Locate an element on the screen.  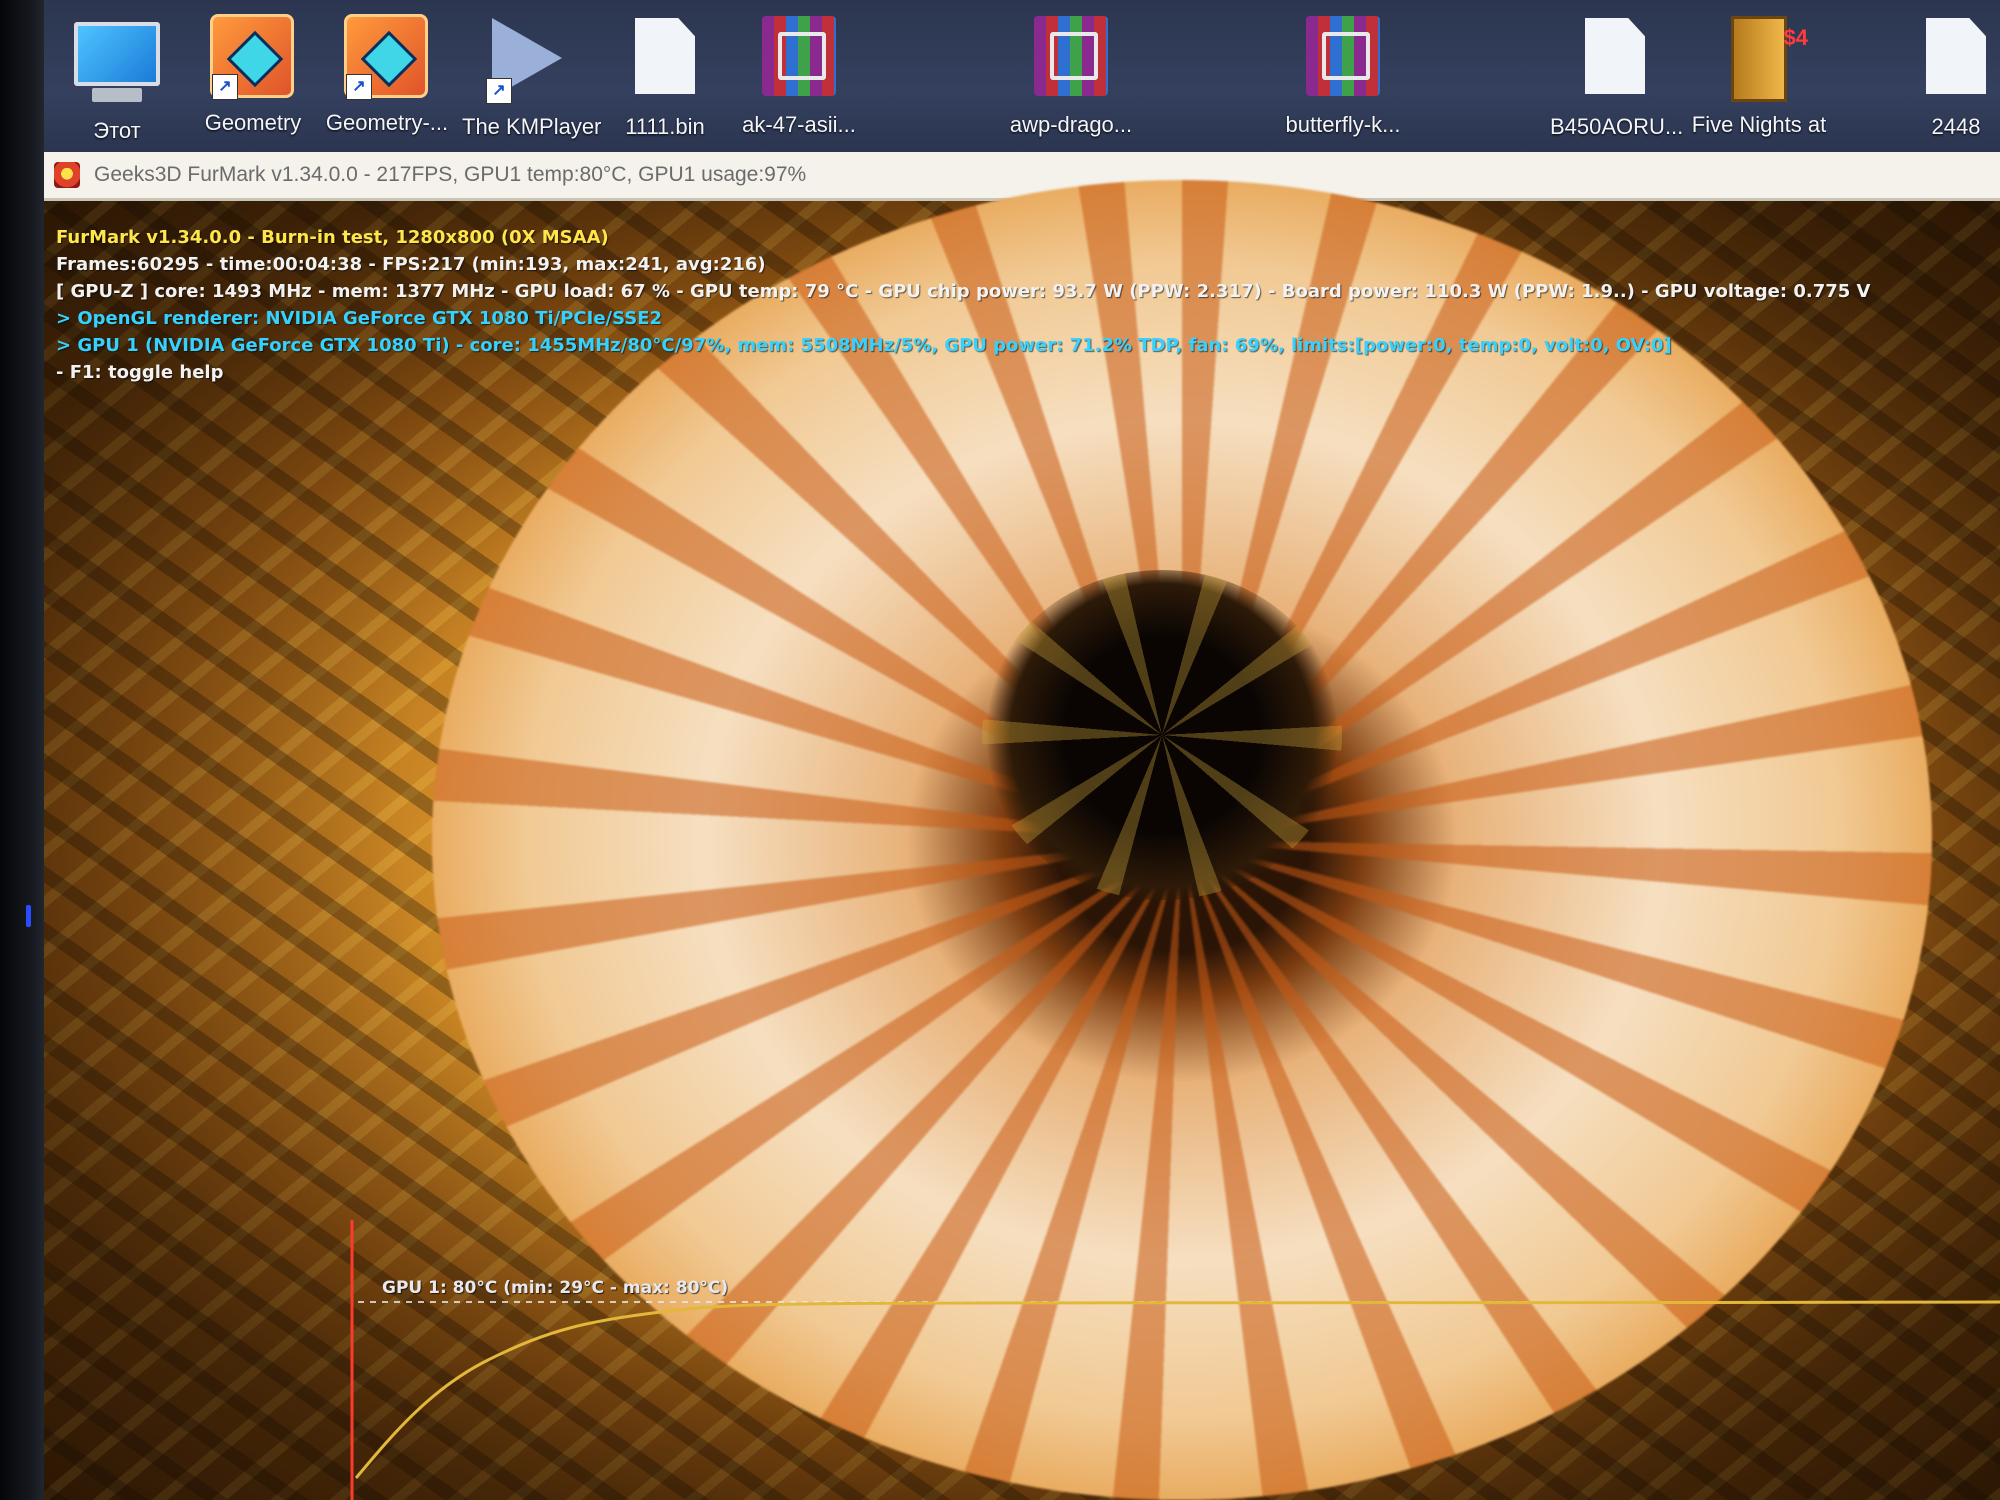
desktop-icon-label: Geometry is located at coordinates (253, 122).